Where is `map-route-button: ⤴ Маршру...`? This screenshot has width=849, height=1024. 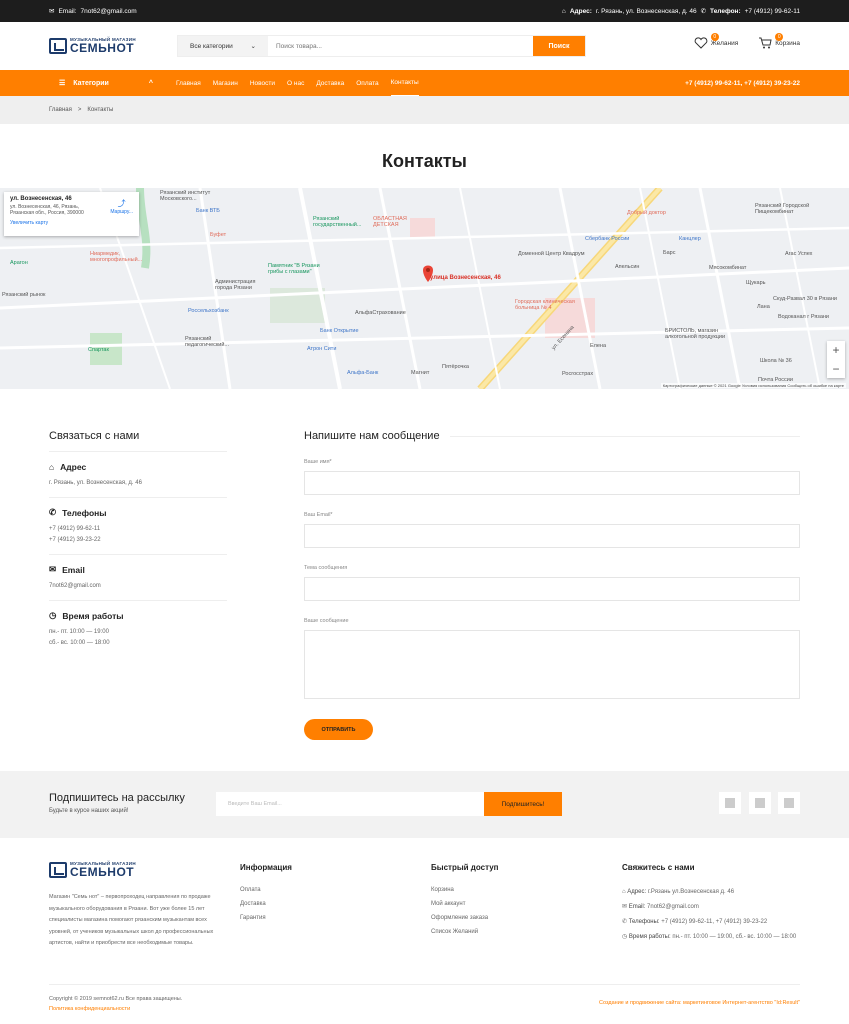
map-route-button: ⤴ Маршру... is located at coordinates (121, 206).